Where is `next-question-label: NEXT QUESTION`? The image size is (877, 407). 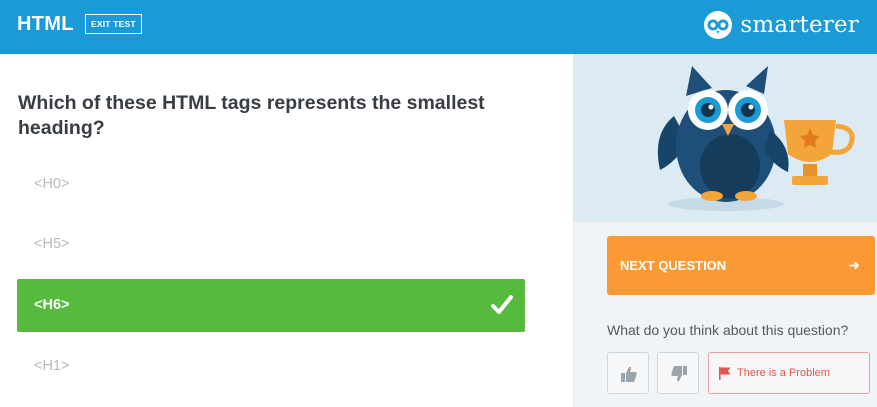
next-question-label: NEXT QUESTION is located at coordinates (673, 265).